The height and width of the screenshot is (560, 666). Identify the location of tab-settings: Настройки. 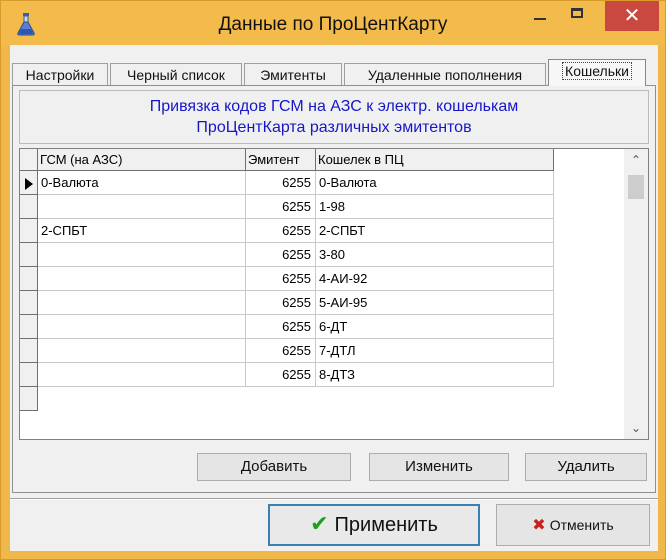
(60, 74).